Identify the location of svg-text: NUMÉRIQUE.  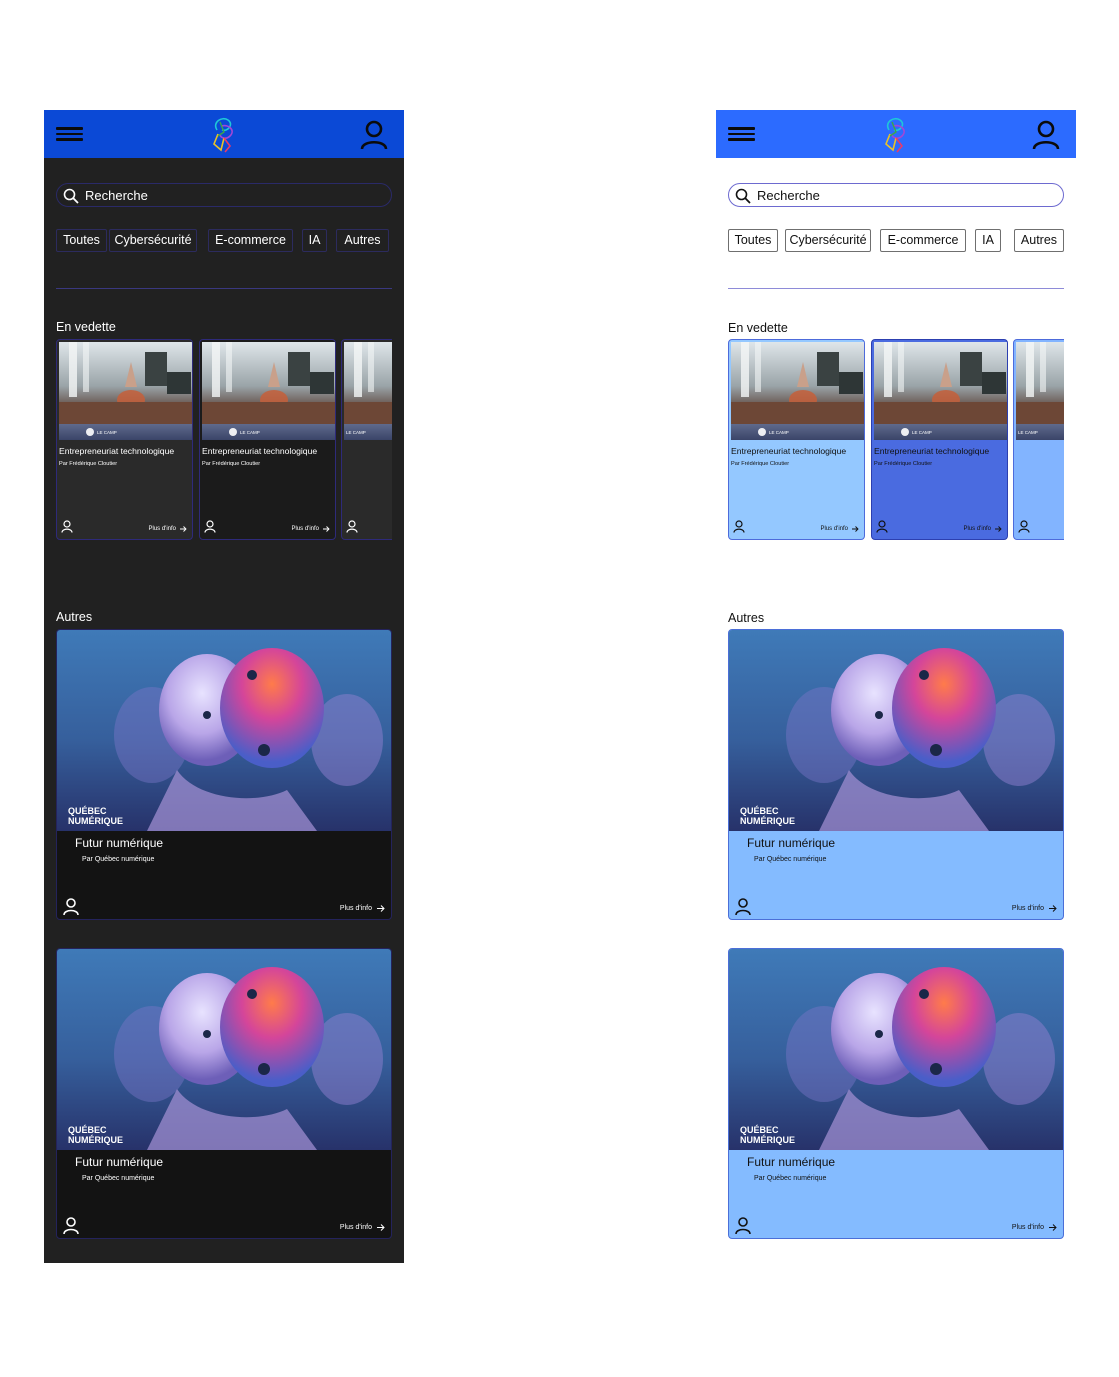
(95, 821).